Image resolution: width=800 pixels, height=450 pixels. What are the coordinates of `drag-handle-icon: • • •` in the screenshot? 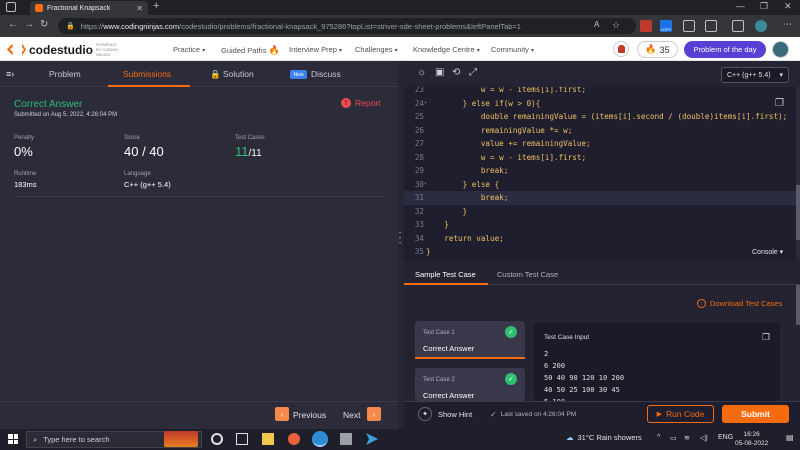 It's located at (401, 239).